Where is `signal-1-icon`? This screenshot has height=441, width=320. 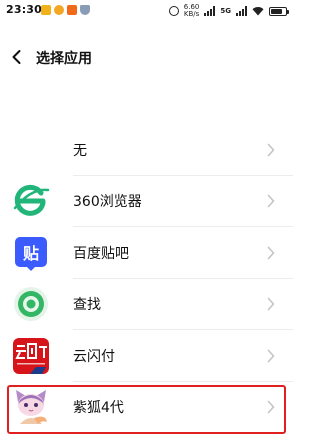 signal-1-icon is located at coordinates (210, 11).